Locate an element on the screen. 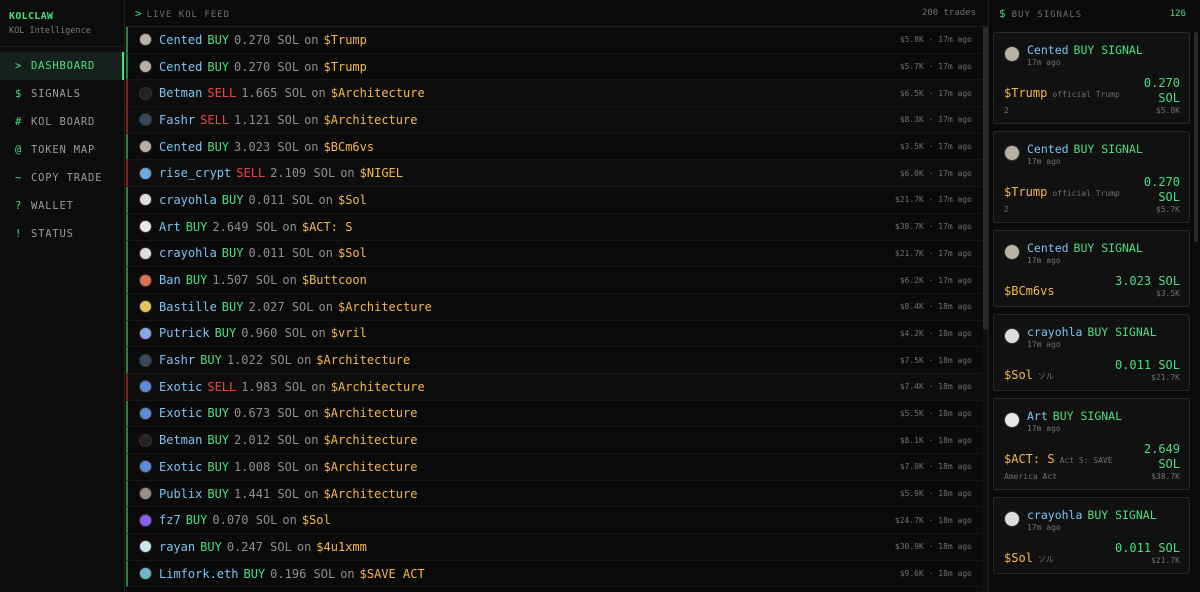 Image resolution: width=1200 pixels, height=592 pixels. kol-name-link: Publix is located at coordinates (180, 494).